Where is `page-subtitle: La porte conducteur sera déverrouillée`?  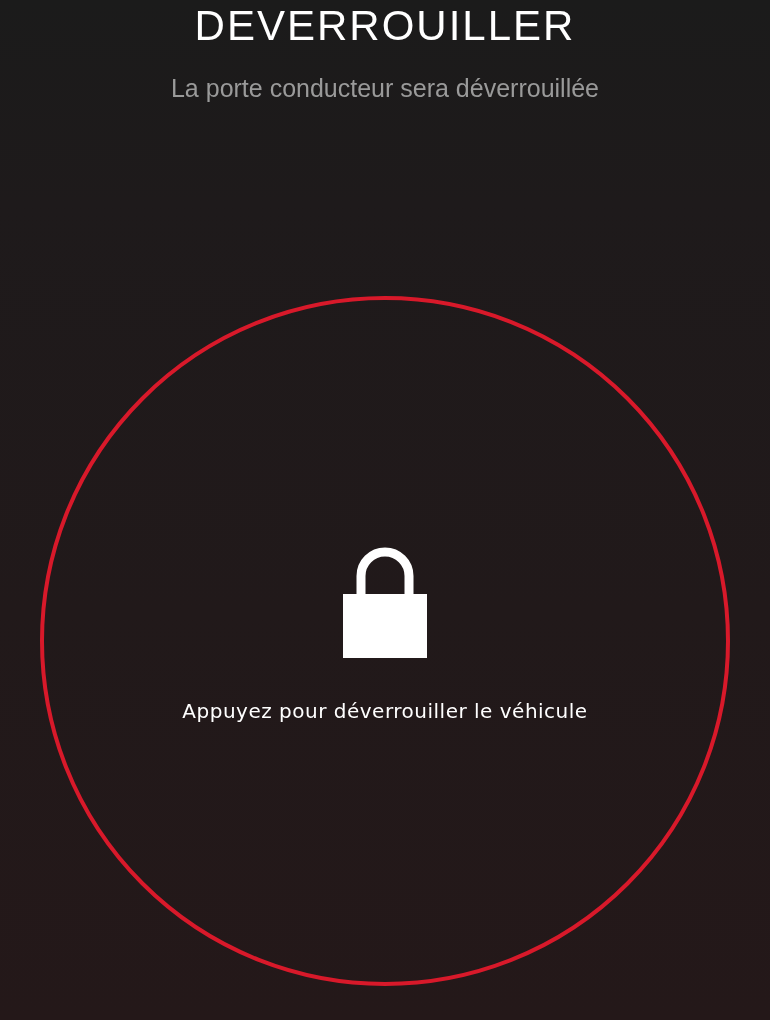 page-subtitle: La porte conducteur sera déverrouillée is located at coordinates (384, 88).